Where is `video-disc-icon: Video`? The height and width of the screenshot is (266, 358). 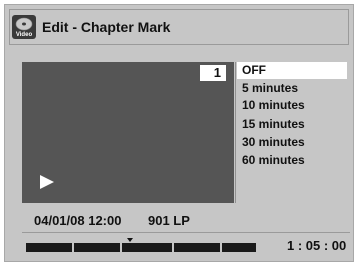
video-disc-icon: Video is located at coordinates (24, 27).